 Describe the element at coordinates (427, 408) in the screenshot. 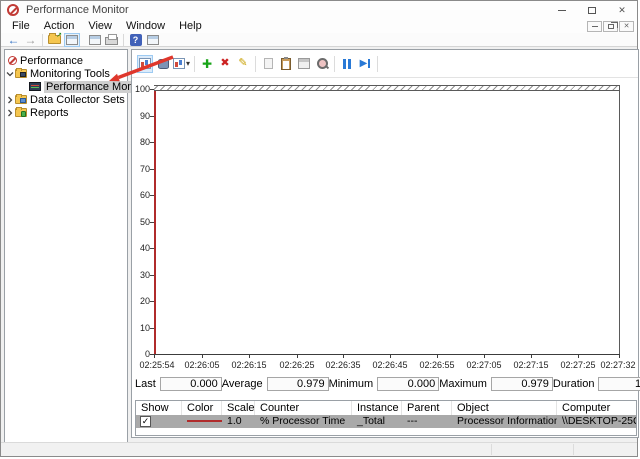

I see `column-parent: Parent` at that location.